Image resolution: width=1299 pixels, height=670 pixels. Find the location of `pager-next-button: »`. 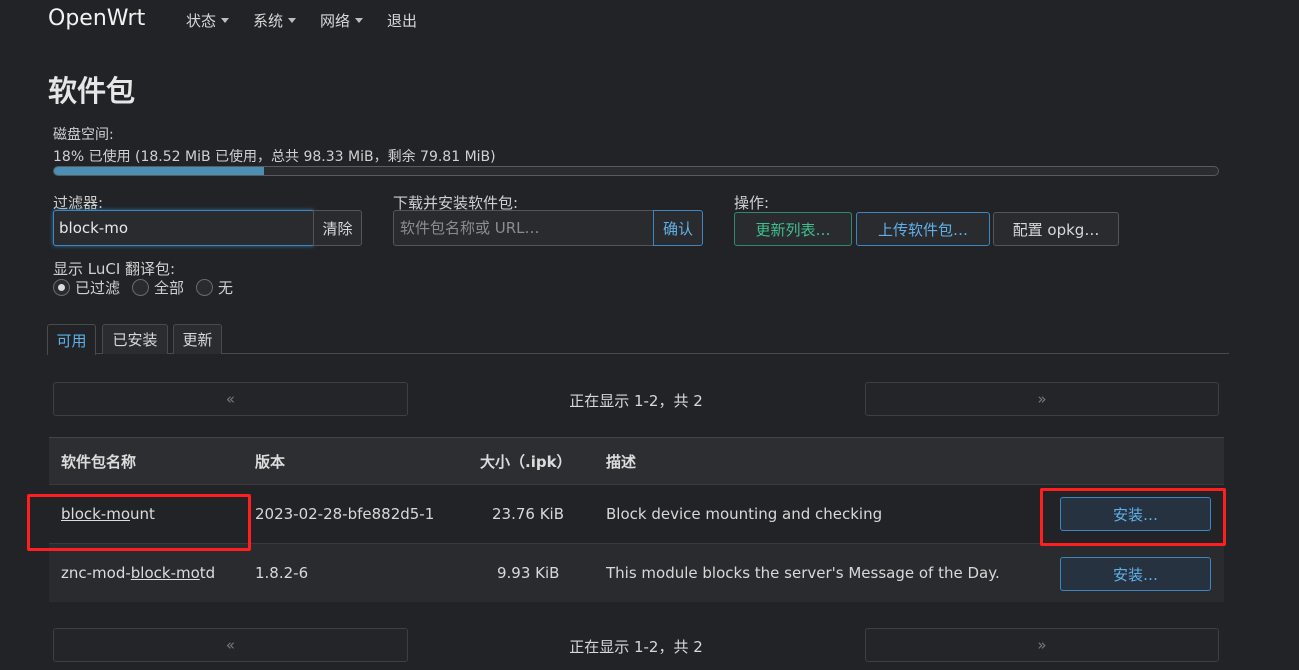

pager-next-button: » is located at coordinates (1042, 399).